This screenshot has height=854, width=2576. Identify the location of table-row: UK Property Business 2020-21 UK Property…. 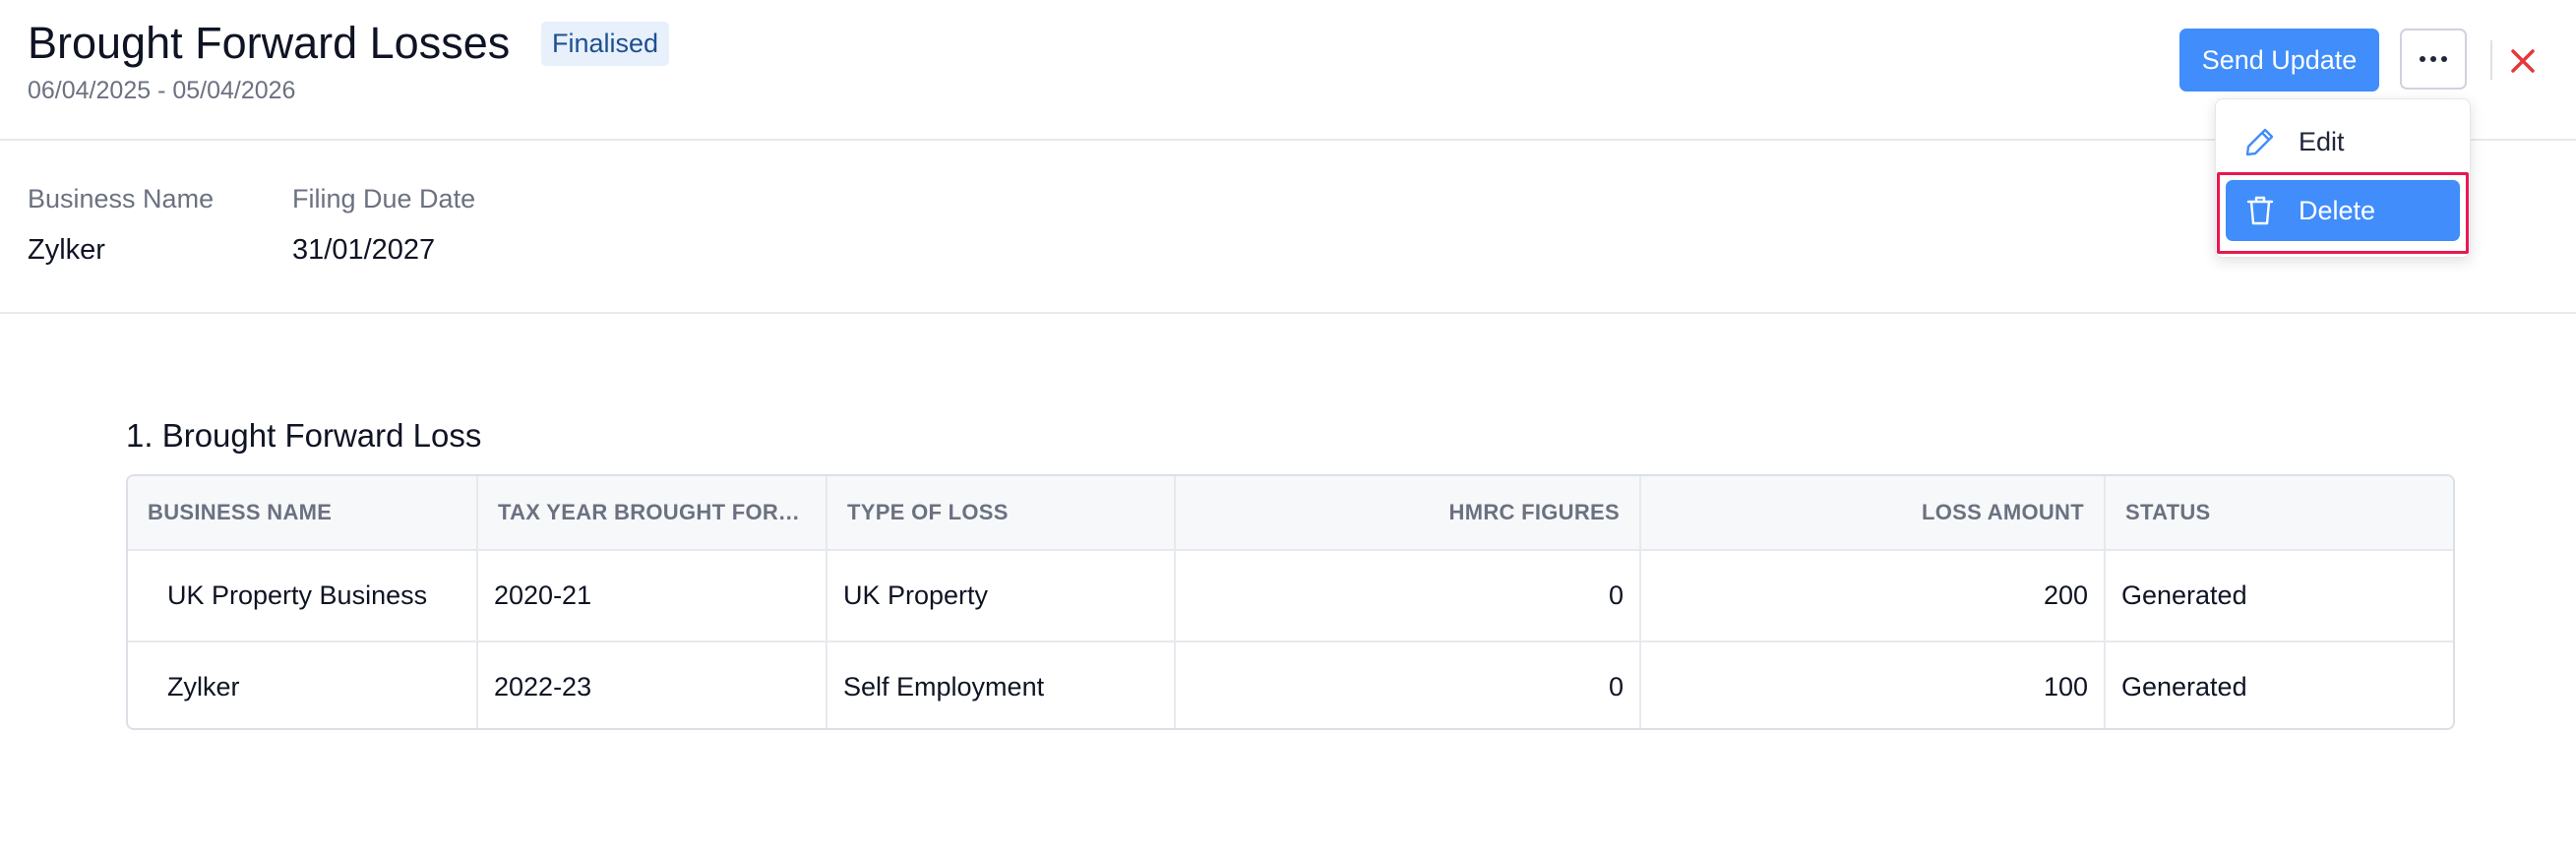
(1290, 596).